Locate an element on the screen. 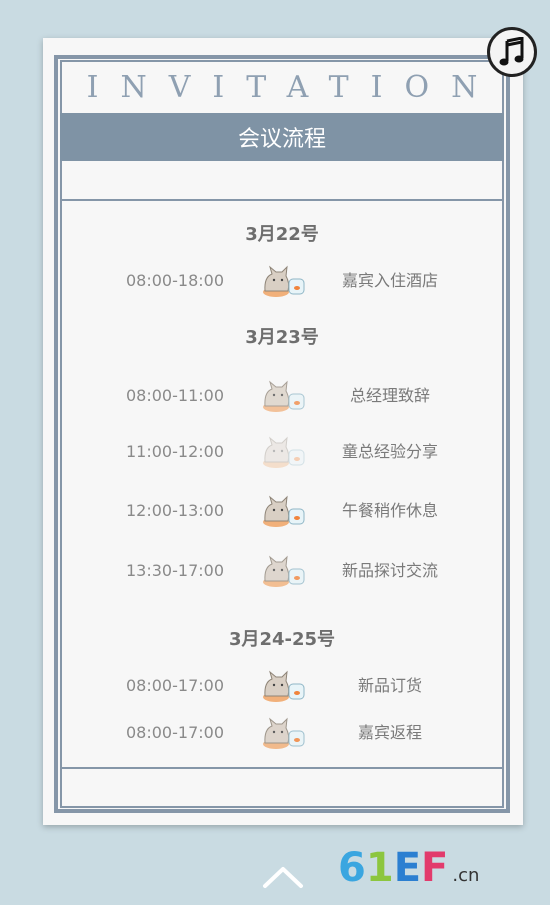 This screenshot has height=905, width=550. logo-char: E is located at coordinates (407, 868).